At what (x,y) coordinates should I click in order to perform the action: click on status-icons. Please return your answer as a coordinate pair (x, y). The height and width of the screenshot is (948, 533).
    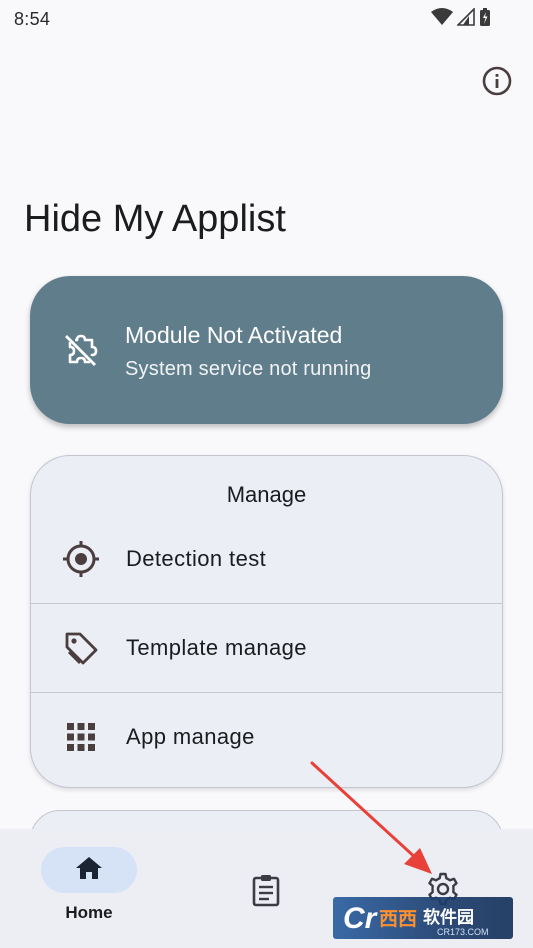
    Looking at the image, I should click on (461, 19).